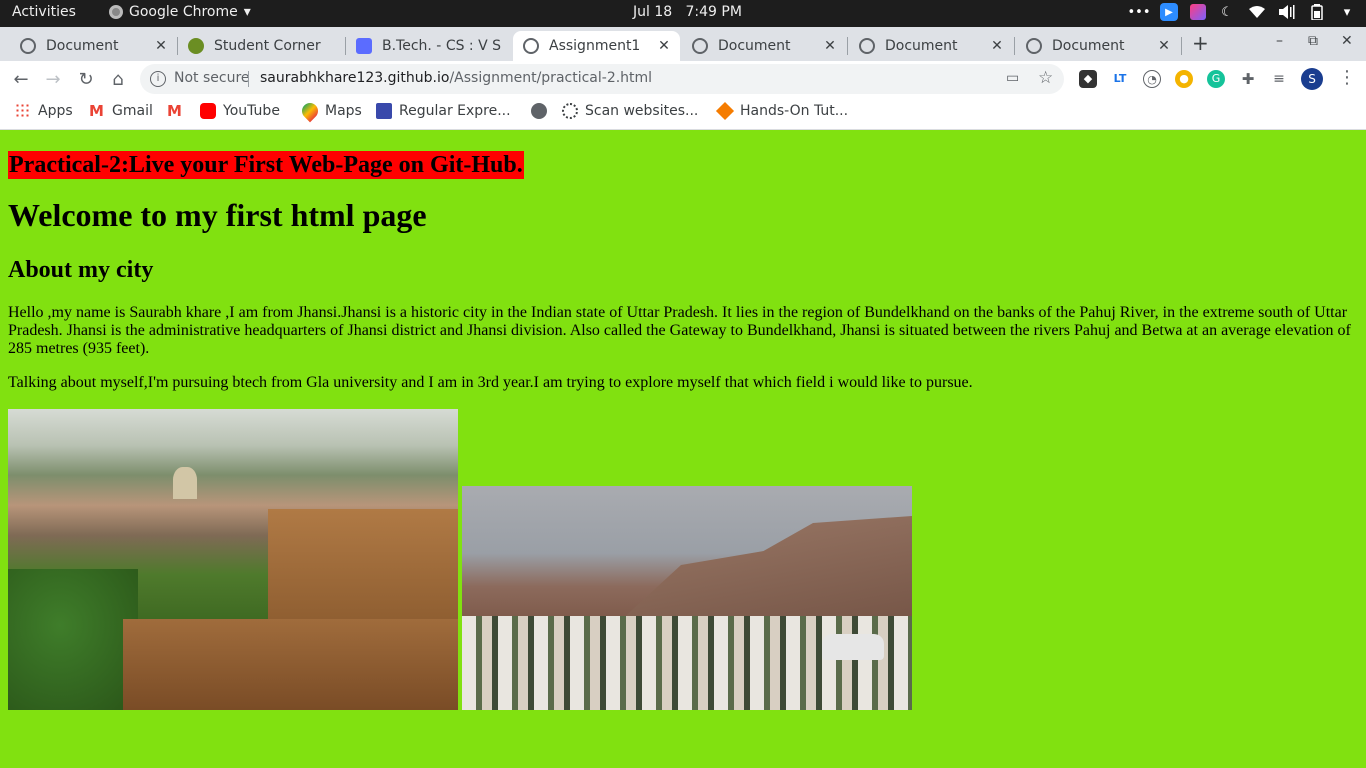 This screenshot has height=768, width=1366. What do you see at coordinates (1248, 79) in the screenshot?
I see `extensions-puzzle-icon: ✚` at bounding box center [1248, 79].